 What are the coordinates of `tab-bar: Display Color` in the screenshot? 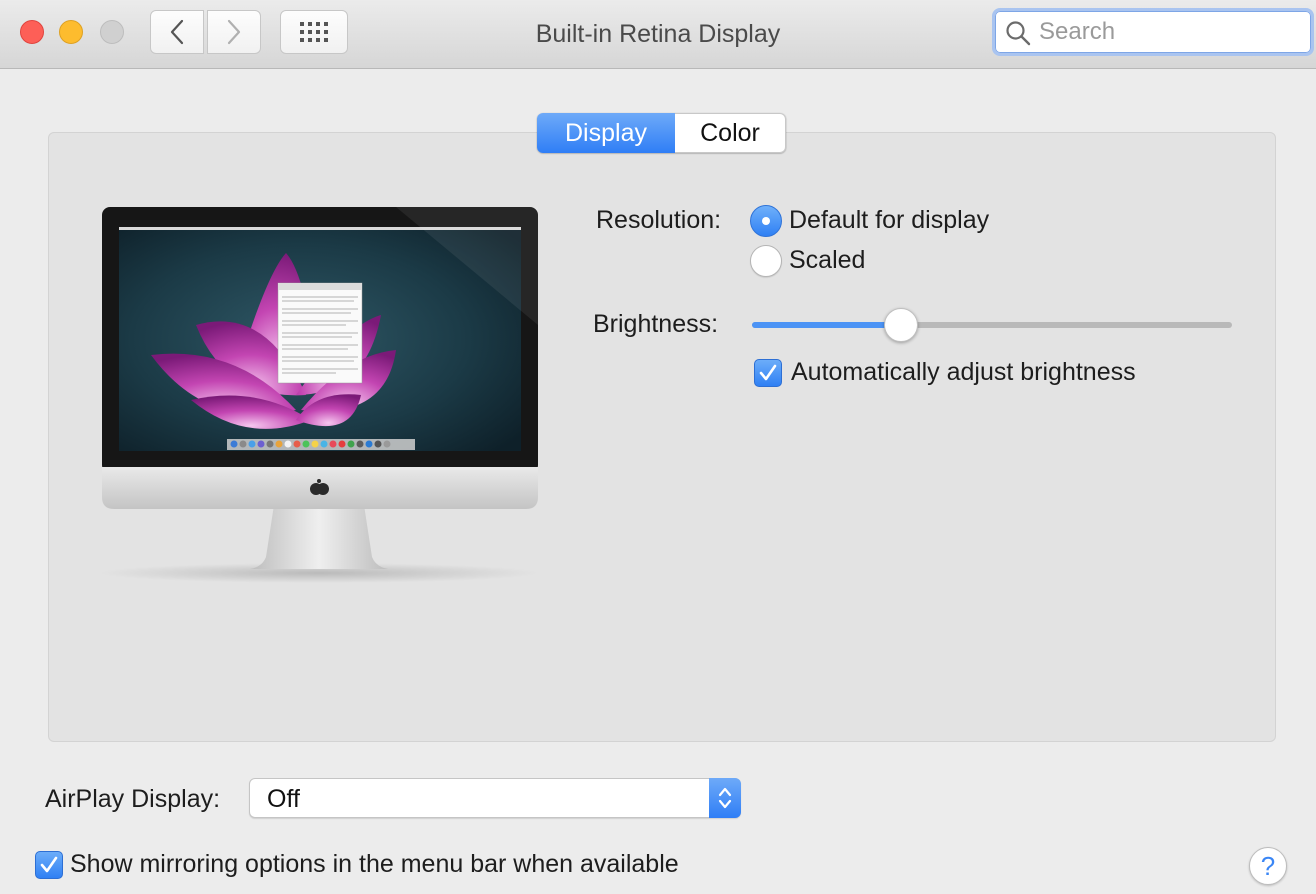 It's located at (661, 133).